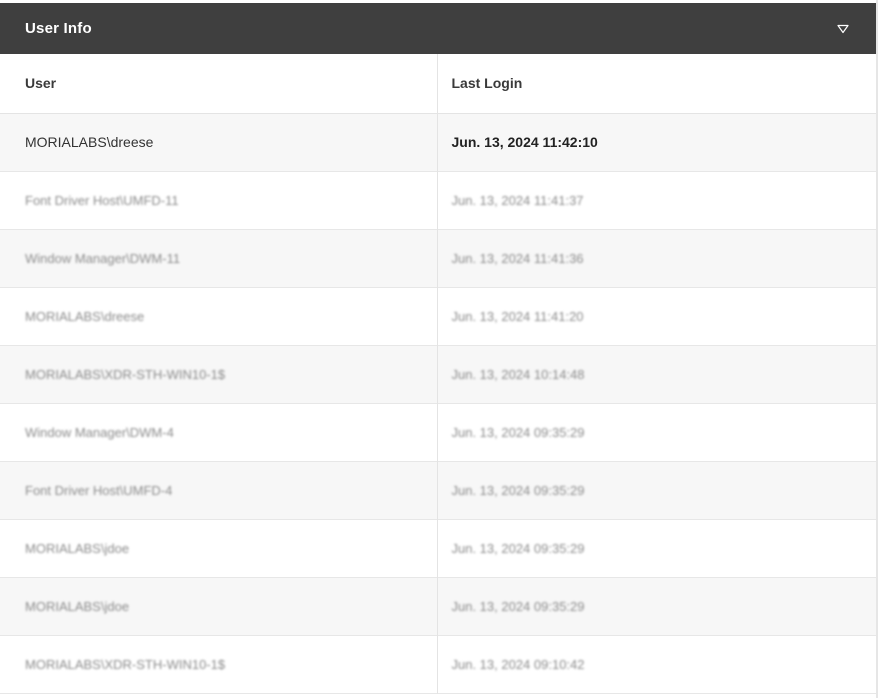 The width and height of the screenshot is (880, 698). I want to click on last-login-time: Jun. 13, 2024 11:41:36, so click(517, 258).